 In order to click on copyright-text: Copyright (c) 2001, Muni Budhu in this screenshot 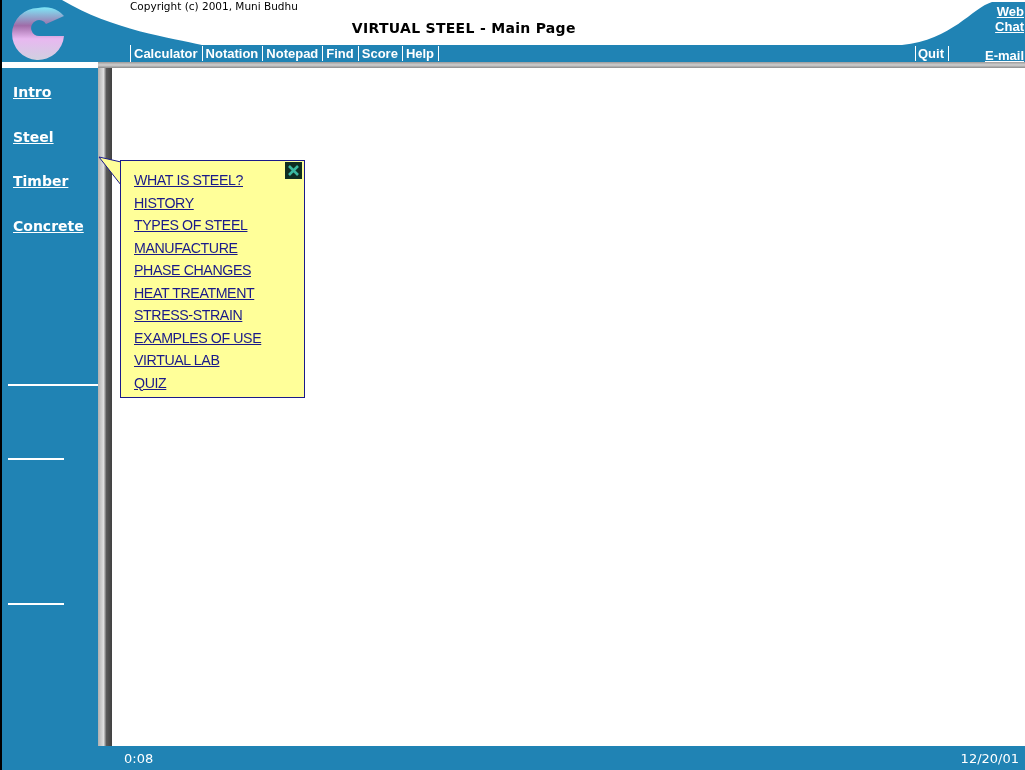, I will do `click(214, 7)`.